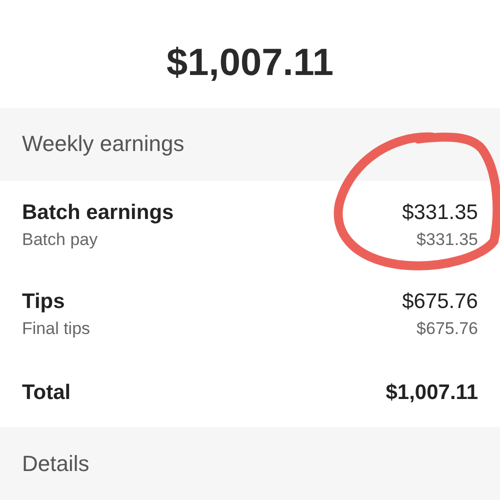  Describe the element at coordinates (447, 240) in the screenshot. I see `earnings-subamount: $331.35` at that location.